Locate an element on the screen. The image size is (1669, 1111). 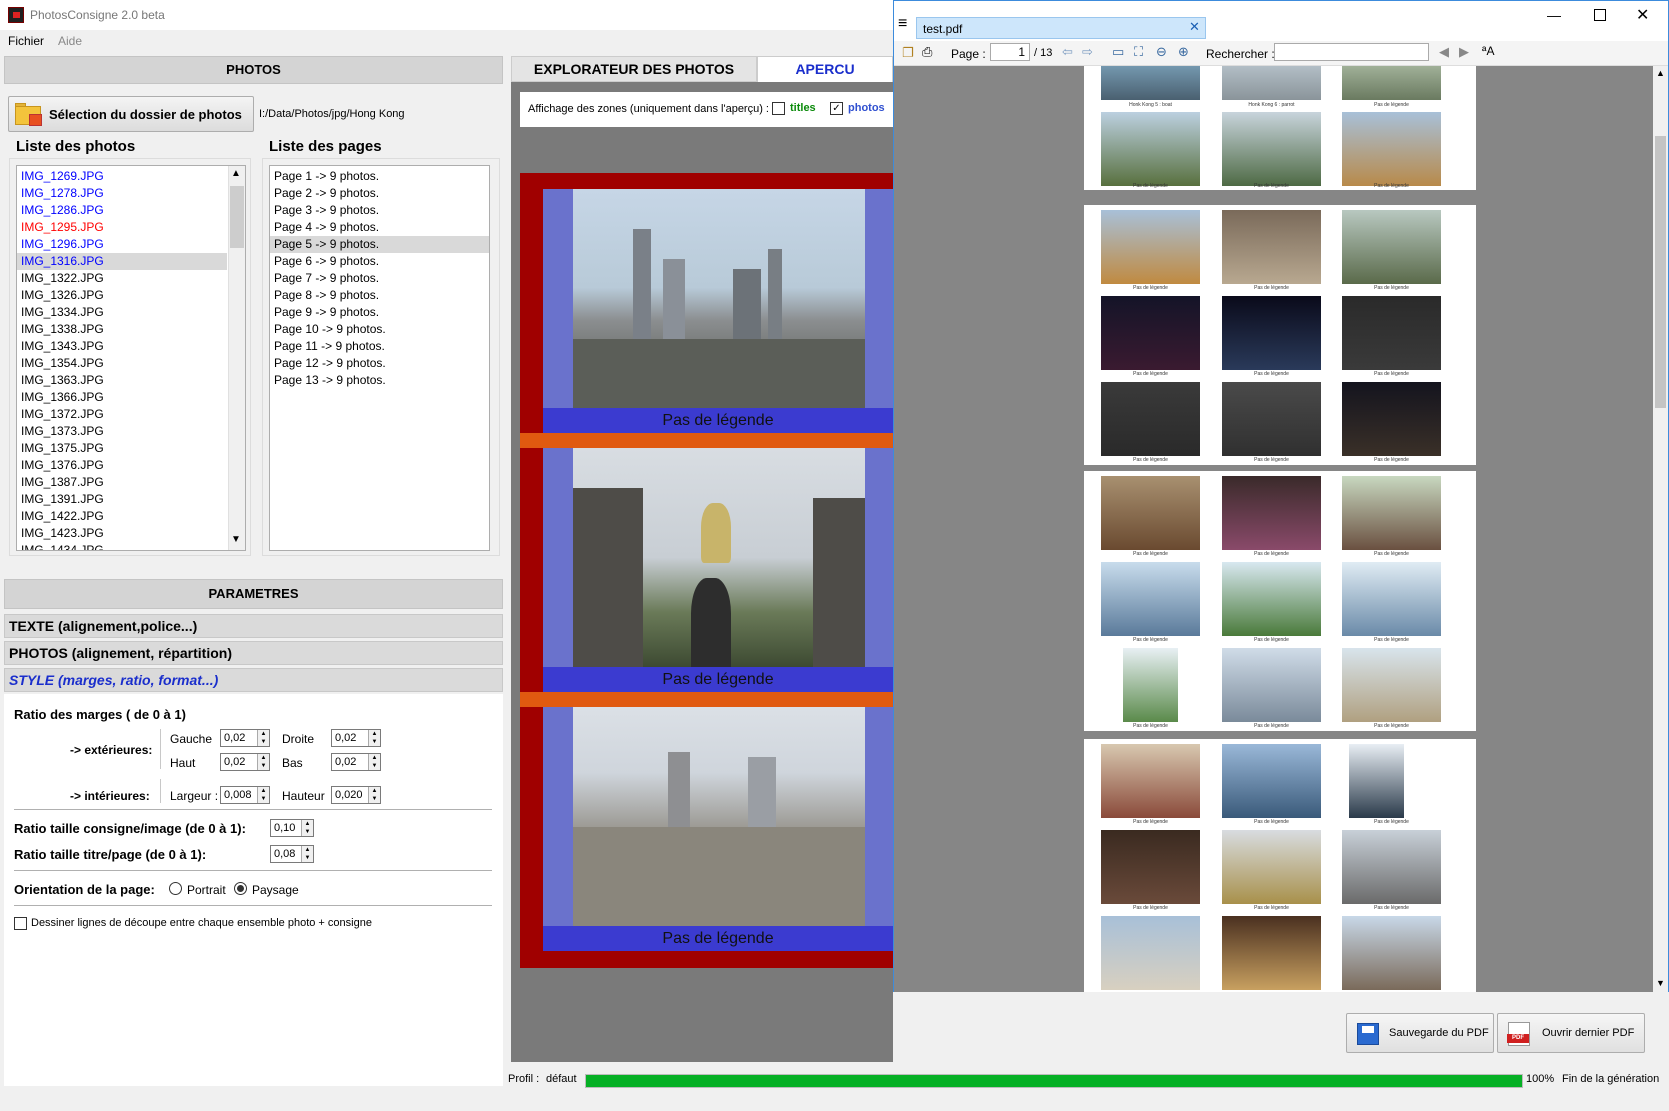
tab-apercu: APERCU is located at coordinates (825, 69).